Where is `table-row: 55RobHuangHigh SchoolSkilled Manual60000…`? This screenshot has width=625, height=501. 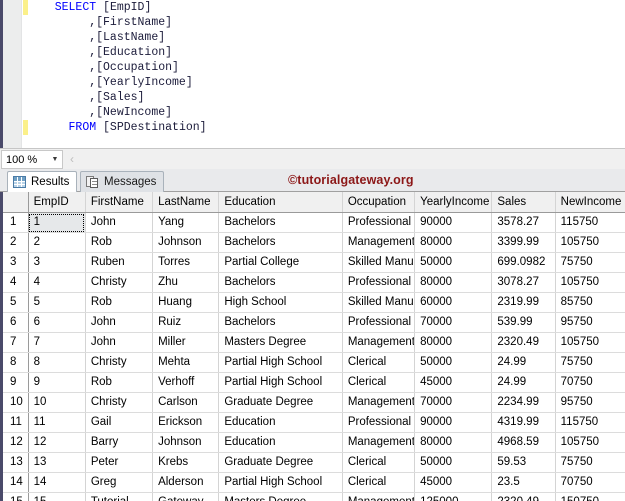 table-row: 55RobHuangHigh SchoolSkilled Manual60000… is located at coordinates (314, 302).